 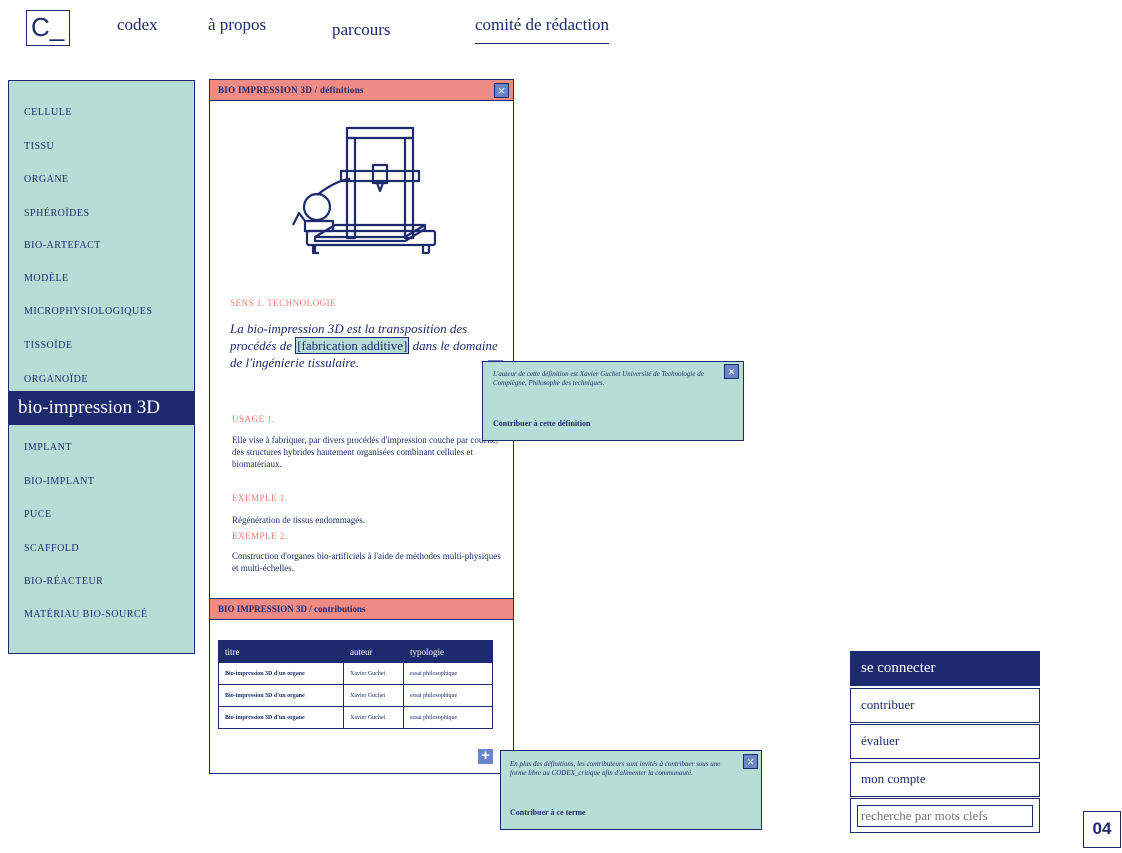 What do you see at coordinates (298, 520) in the screenshot?
I see `example1-text: Régénération de tissus endommagés.` at bounding box center [298, 520].